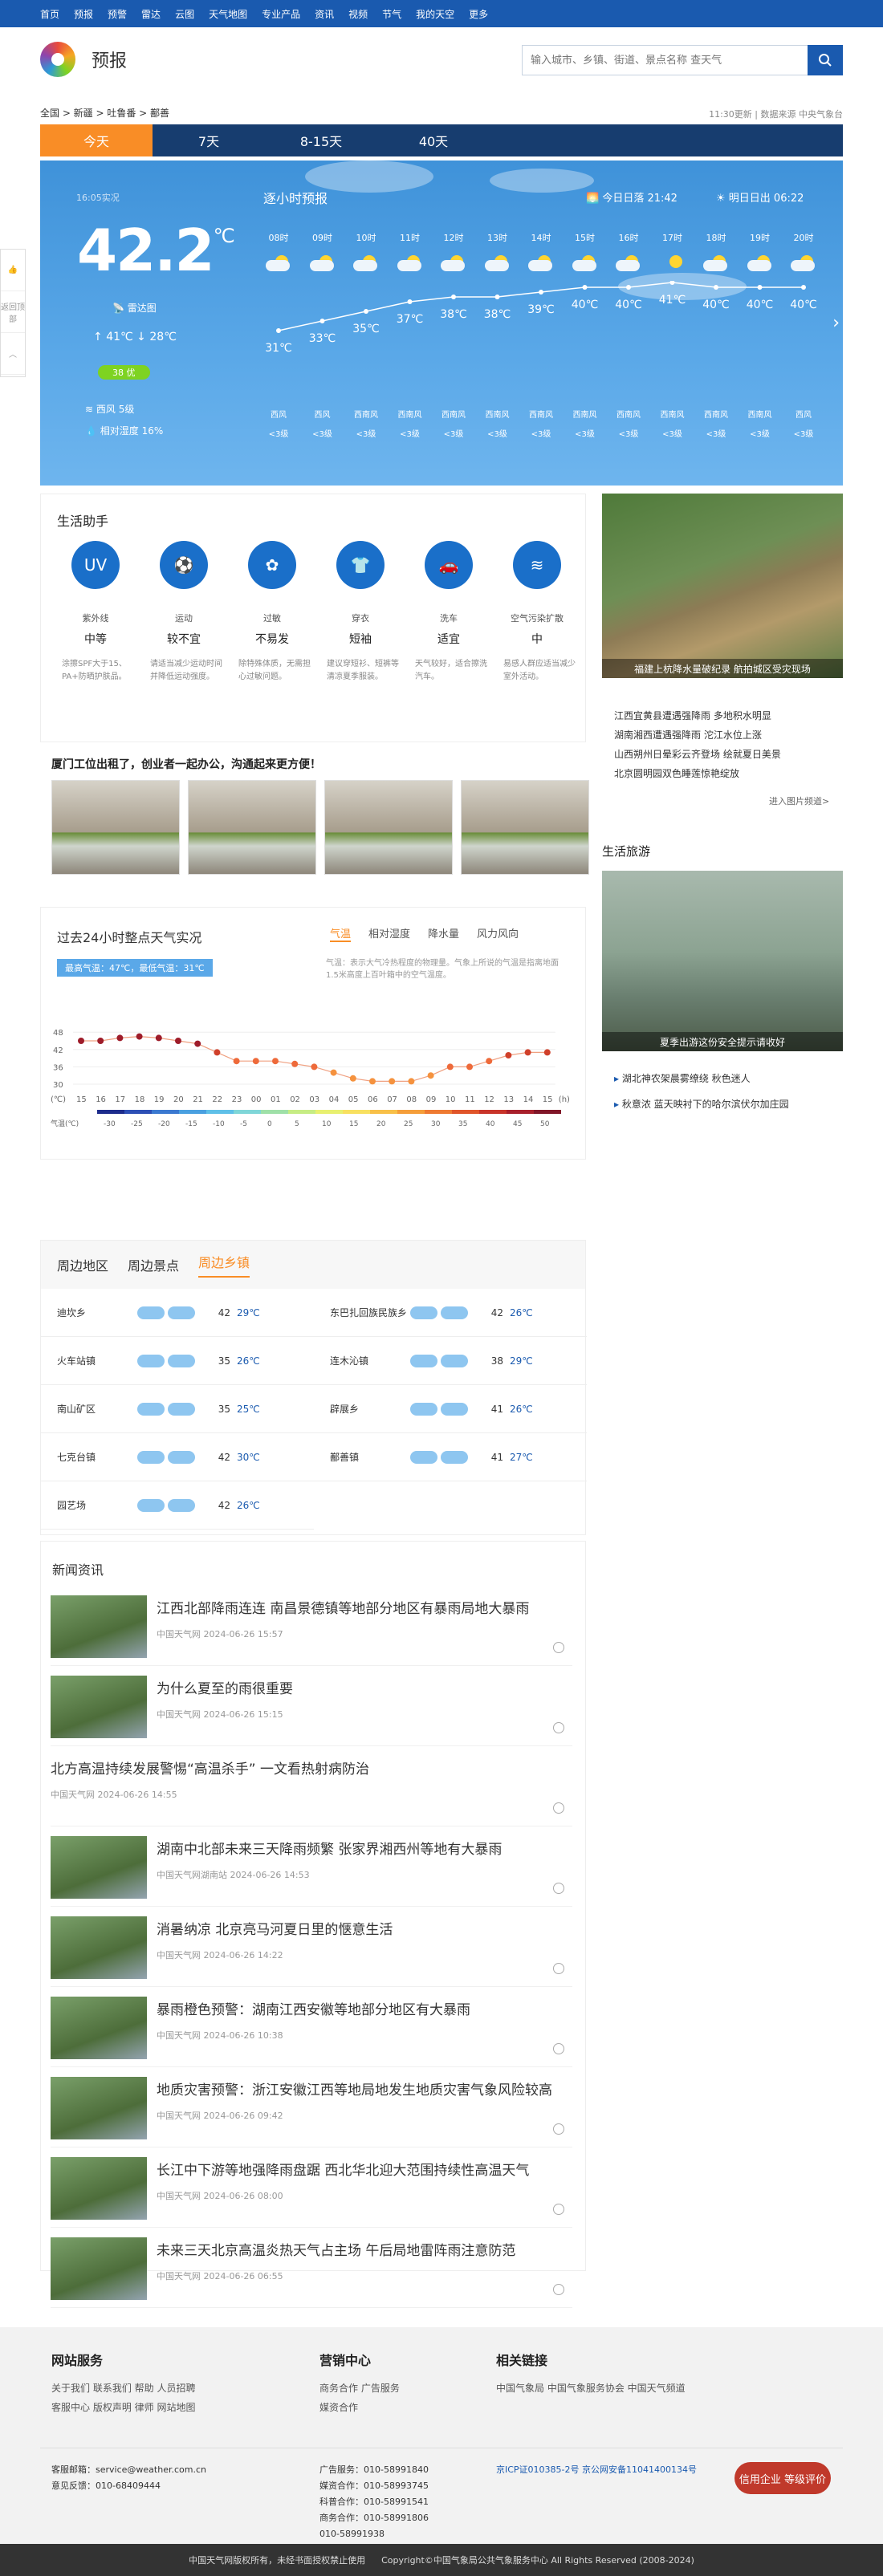  I want to click on nearby-row: 东巴扎回族民族乡 42 26℃, so click(450, 1313).